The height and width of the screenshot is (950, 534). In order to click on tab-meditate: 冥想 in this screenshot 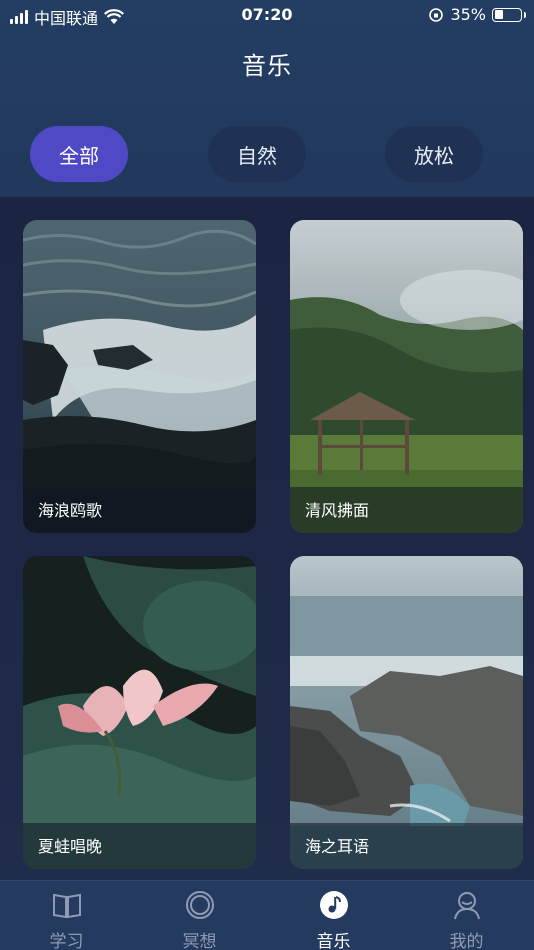, I will do `click(199, 915)`.